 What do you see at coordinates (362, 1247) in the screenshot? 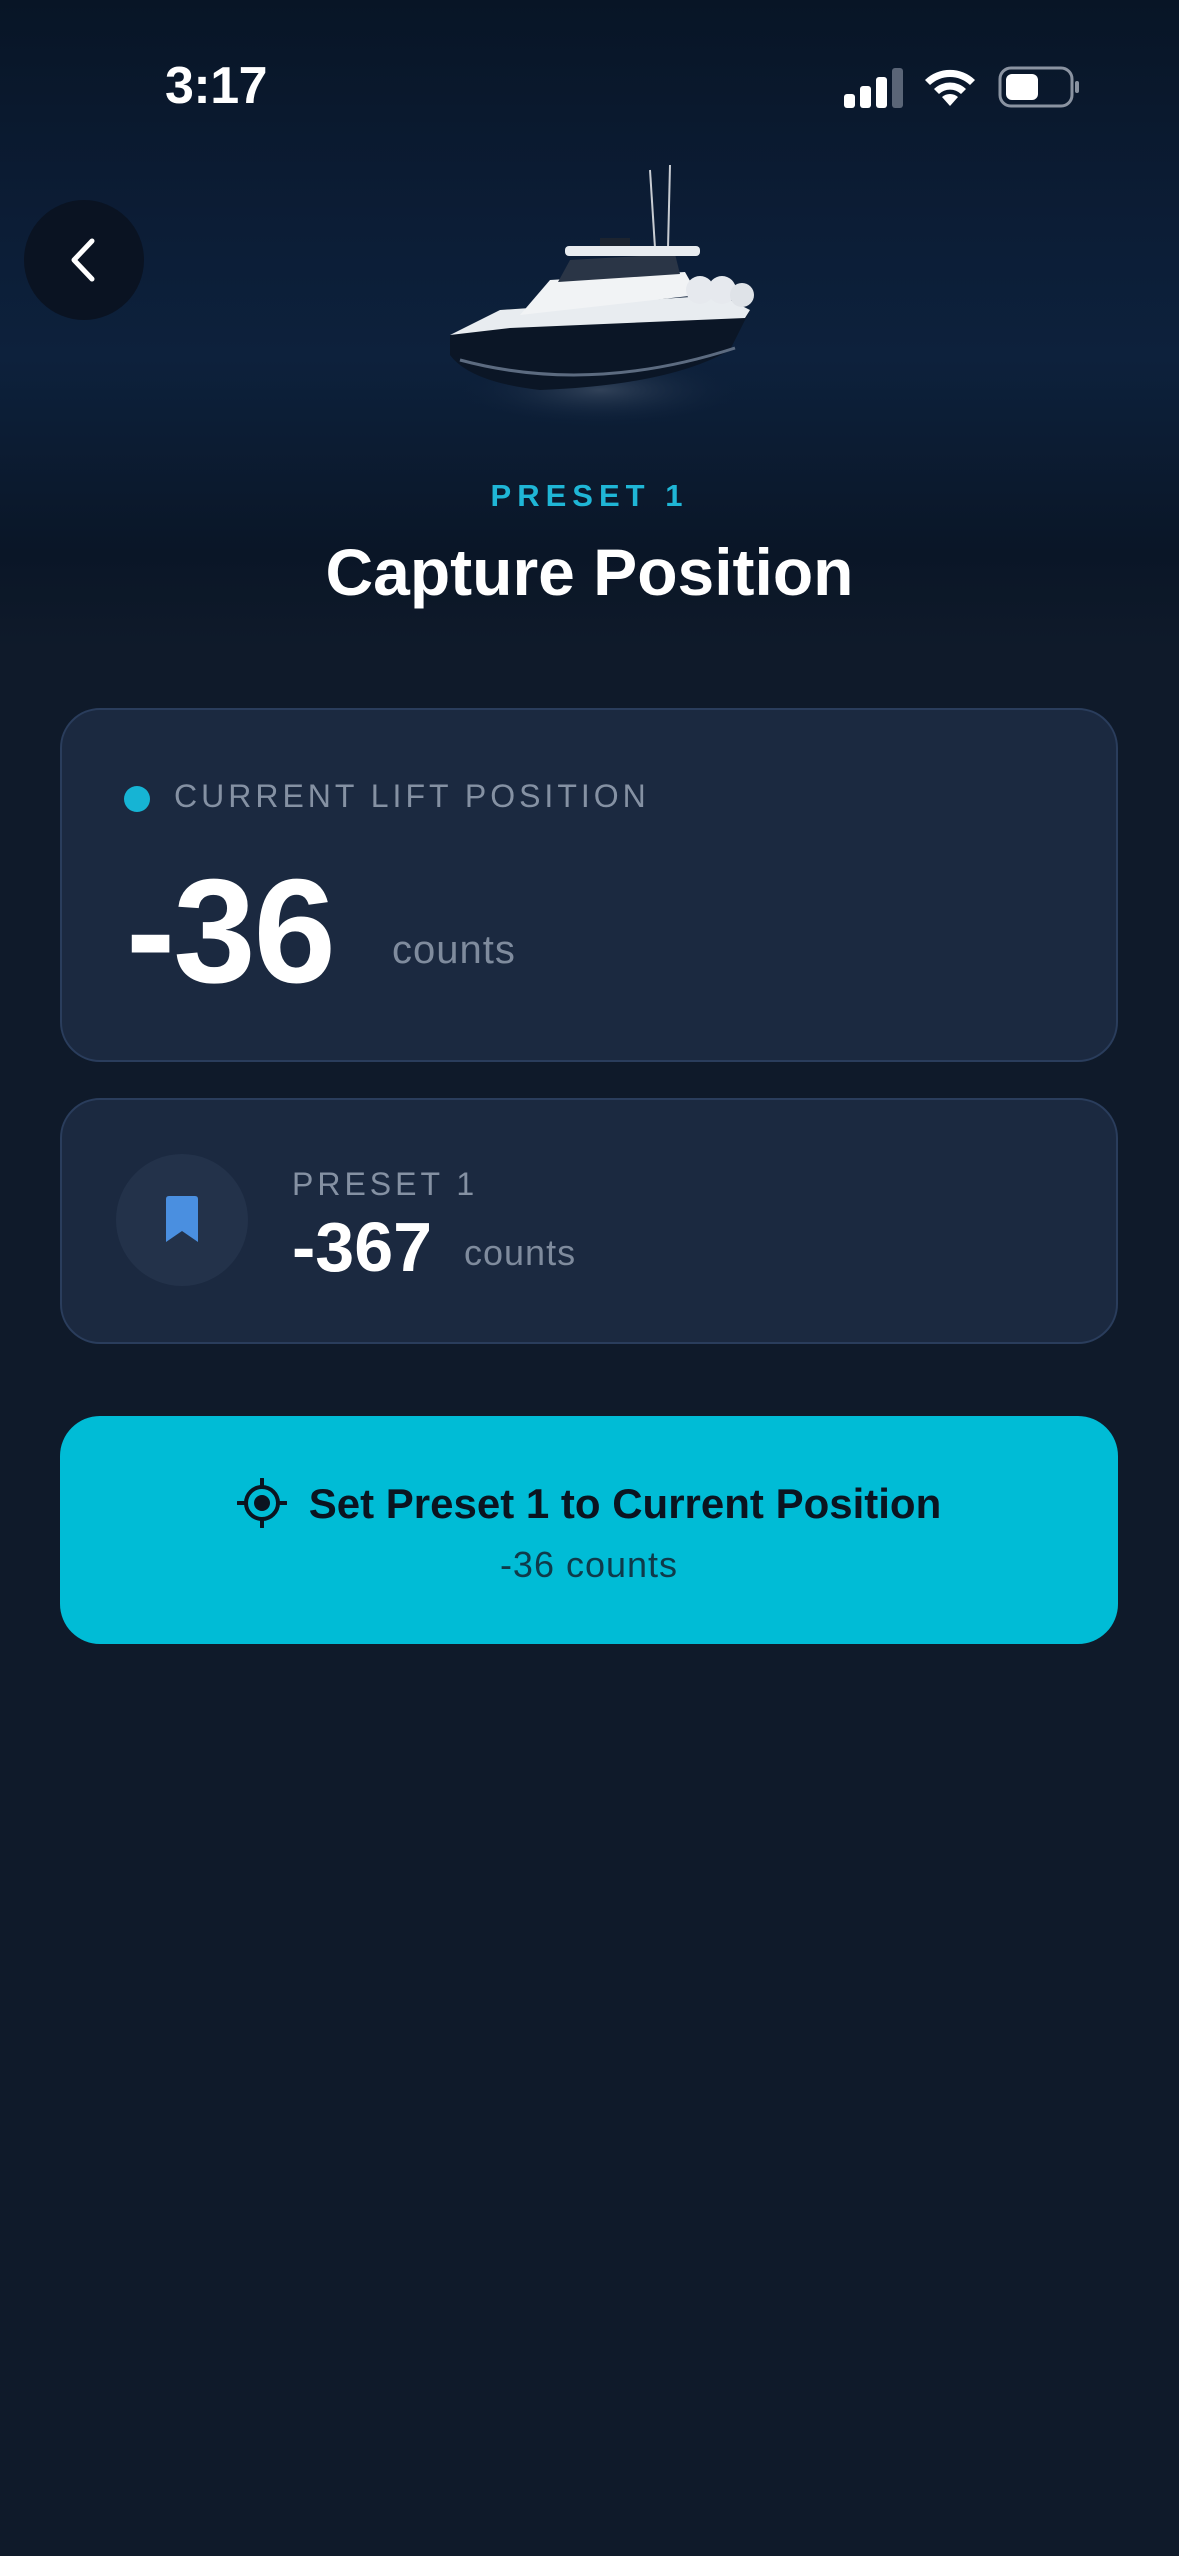
I see `preset-card-value: -367` at bounding box center [362, 1247].